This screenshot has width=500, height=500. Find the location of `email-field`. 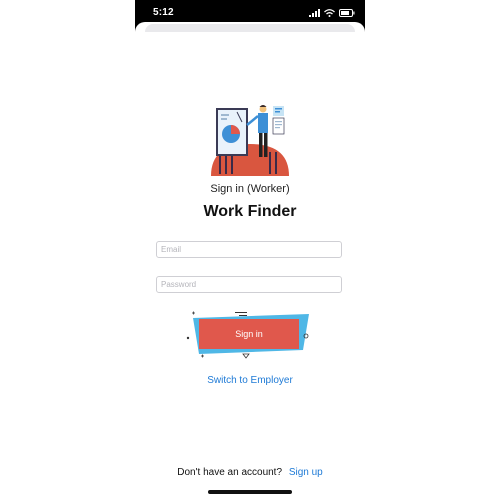

email-field is located at coordinates (249, 249).